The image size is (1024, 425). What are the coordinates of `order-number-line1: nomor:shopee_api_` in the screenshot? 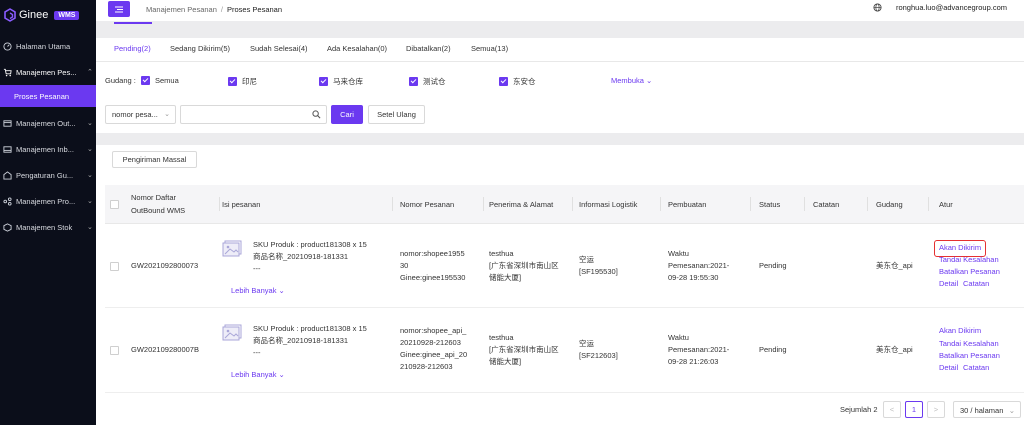 It's located at (433, 330).